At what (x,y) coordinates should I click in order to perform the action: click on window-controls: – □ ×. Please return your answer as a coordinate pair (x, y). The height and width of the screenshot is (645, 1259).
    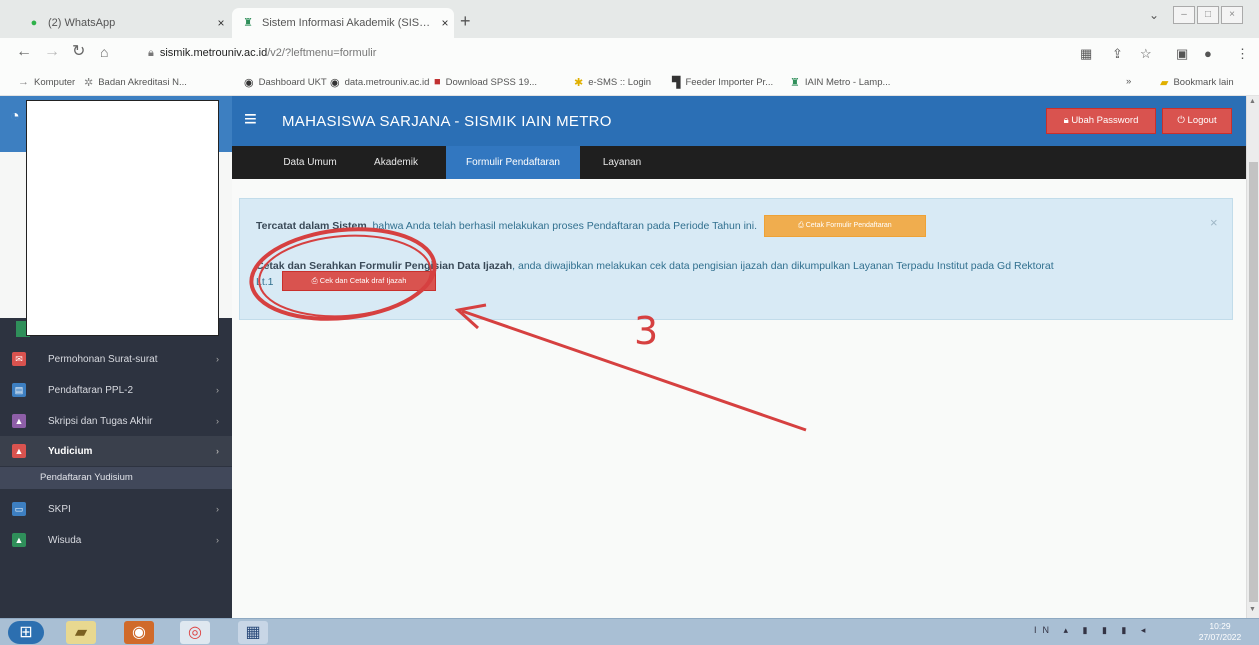
    Looking at the image, I should click on (1208, 15).